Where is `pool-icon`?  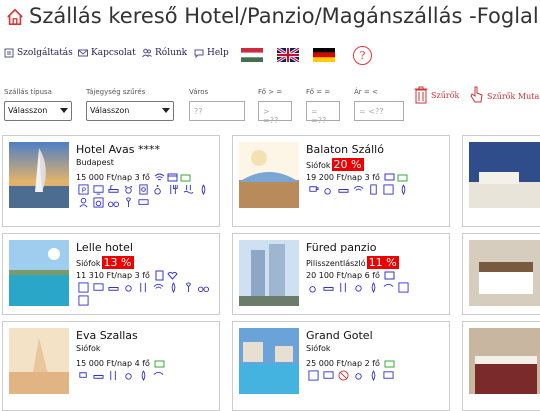
pool-icon is located at coordinates (188, 189).